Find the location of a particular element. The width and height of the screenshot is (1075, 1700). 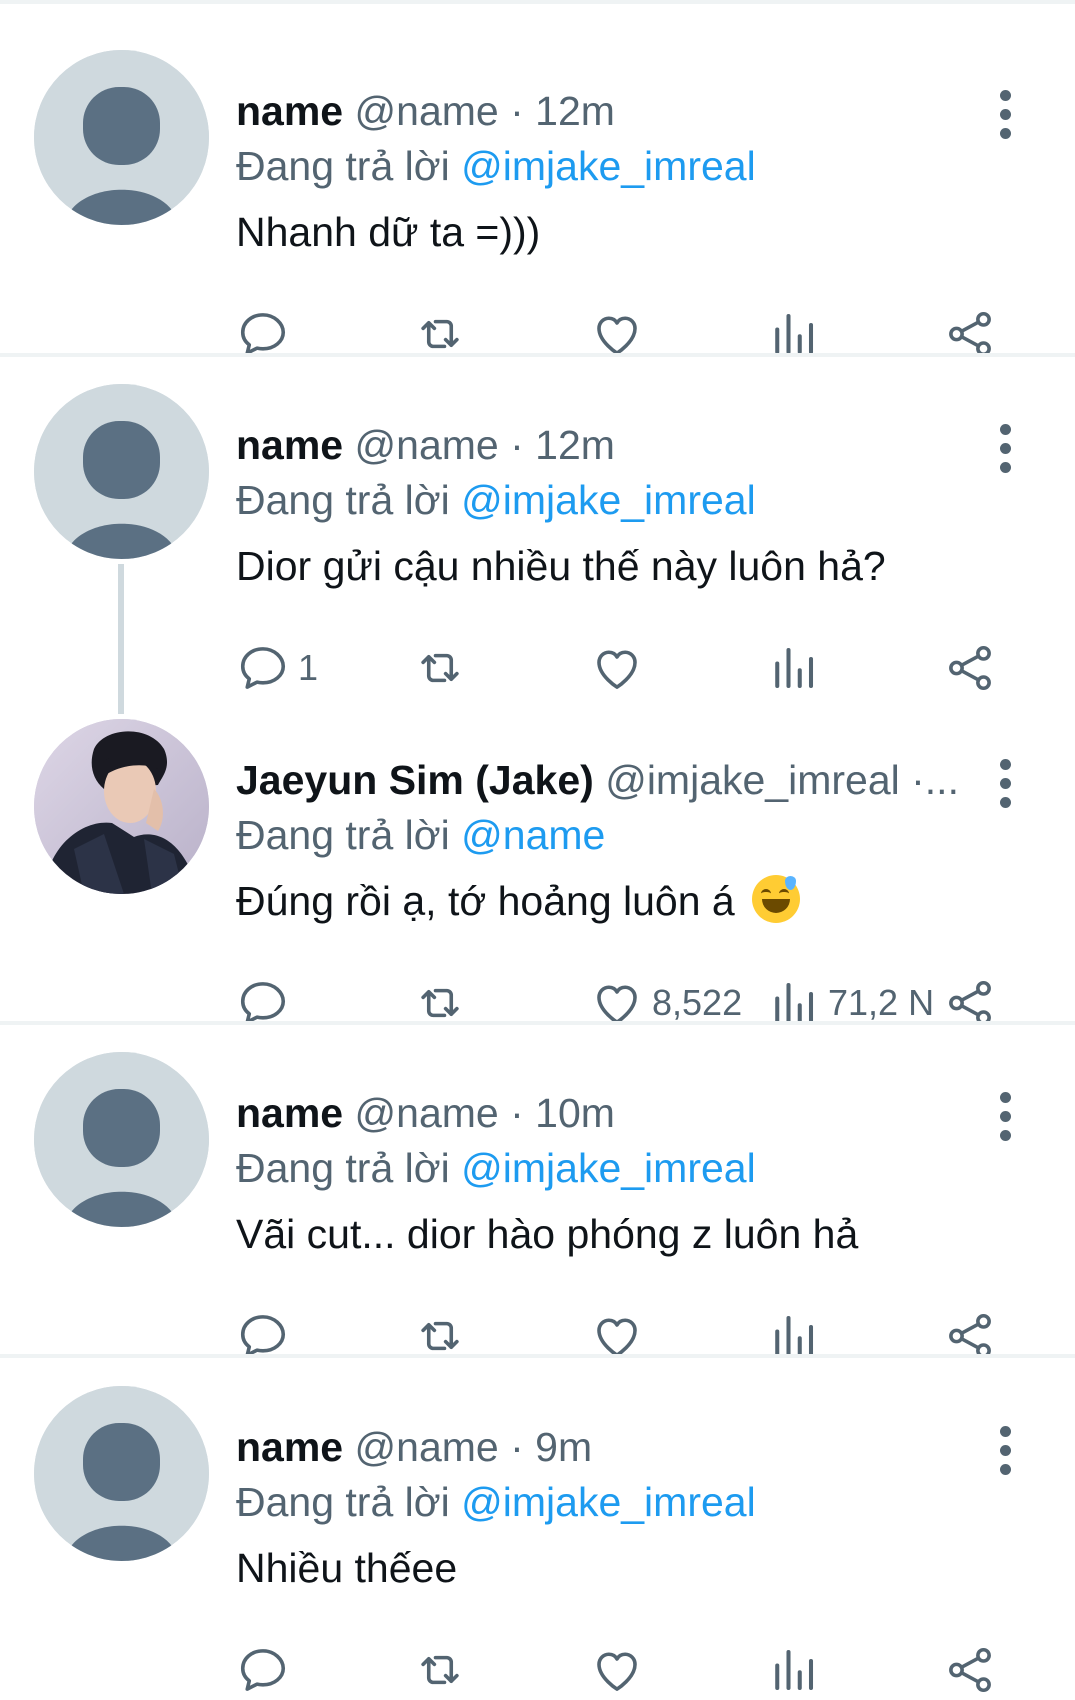

tweet-text-container: Đúng rồi ạ, tớ hoảng luôn á is located at coordinates (518, 901).